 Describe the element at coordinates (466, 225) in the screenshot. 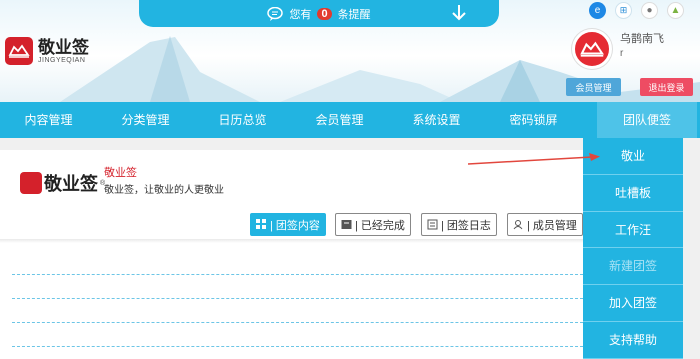

I see `tab-label: | 团签日志` at that location.